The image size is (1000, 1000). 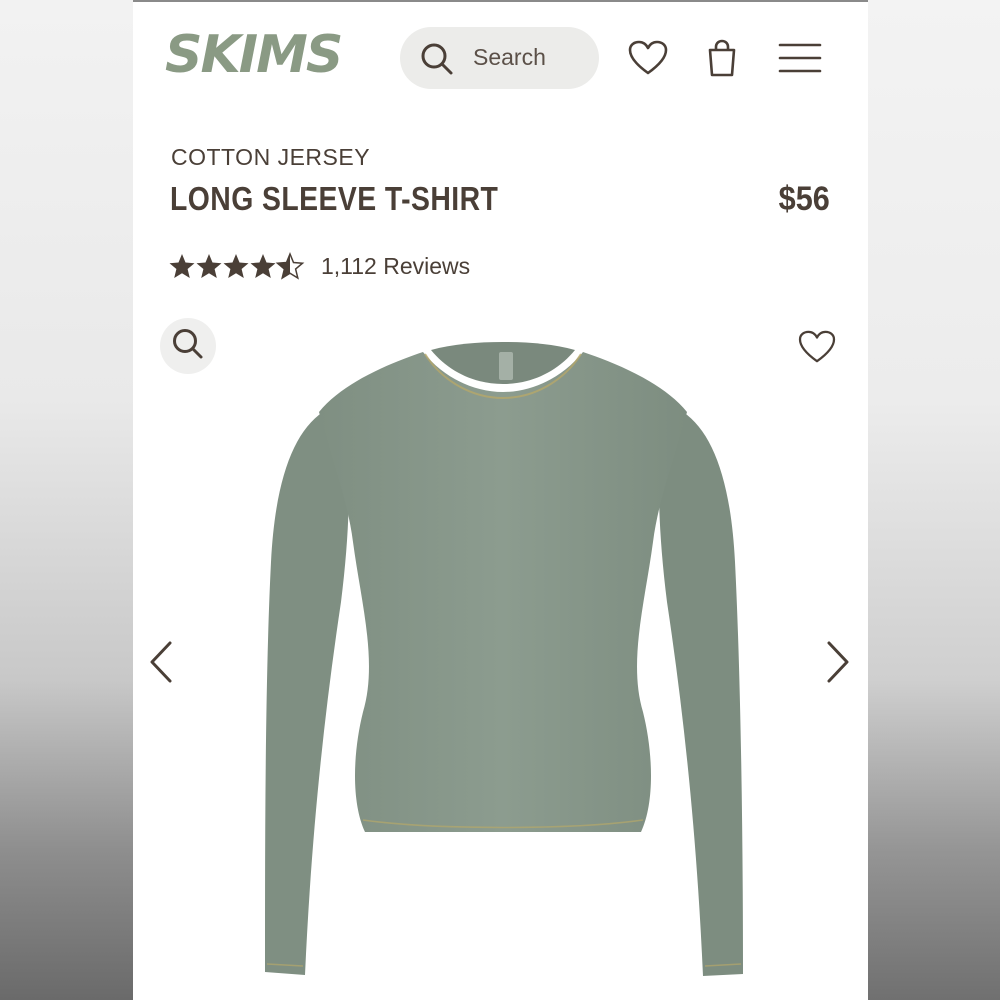 What do you see at coordinates (437, 61) in the screenshot?
I see `search-icon` at bounding box center [437, 61].